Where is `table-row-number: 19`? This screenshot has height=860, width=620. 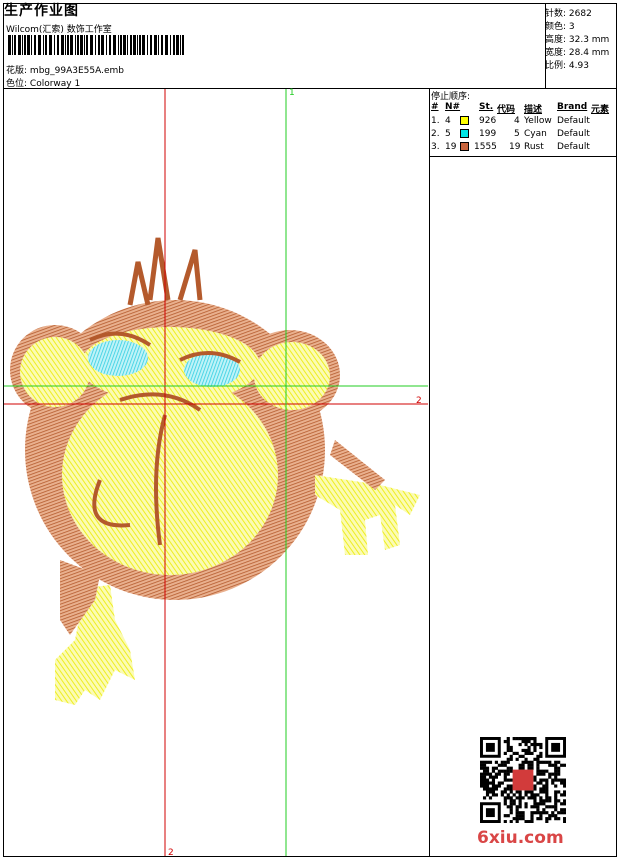 table-row-number: 19 is located at coordinates (451, 147).